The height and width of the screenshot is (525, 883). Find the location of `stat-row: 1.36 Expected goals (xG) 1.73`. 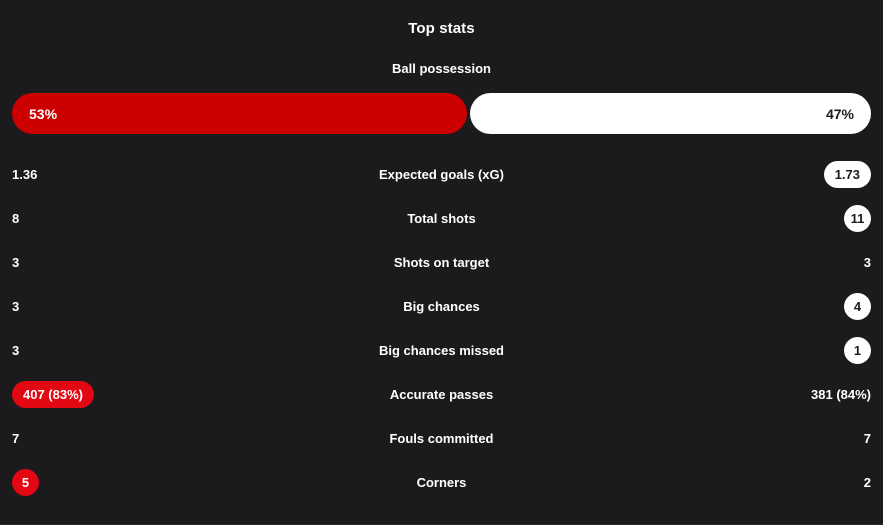

stat-row: 1.36 Expected goals (xG) 1.73 is located at coordinates (441, 174).